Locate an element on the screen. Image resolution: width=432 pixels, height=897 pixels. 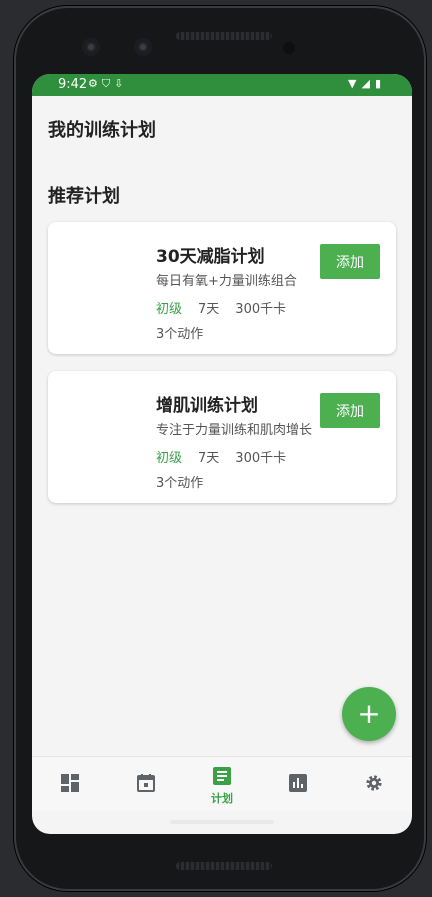
plan-description: 每日有氧+力量训练组合 is located at coordinates (226, 281).